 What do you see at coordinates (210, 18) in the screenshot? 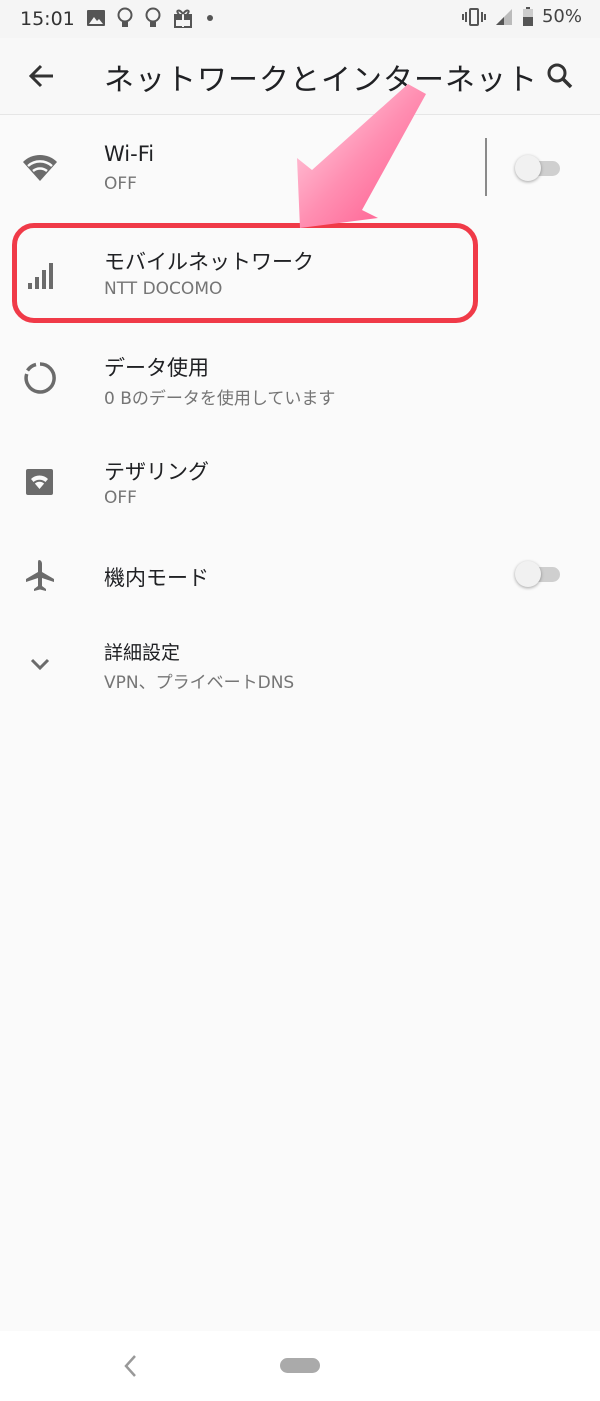
I see `dot-icon` at bounding box center [210, 18].